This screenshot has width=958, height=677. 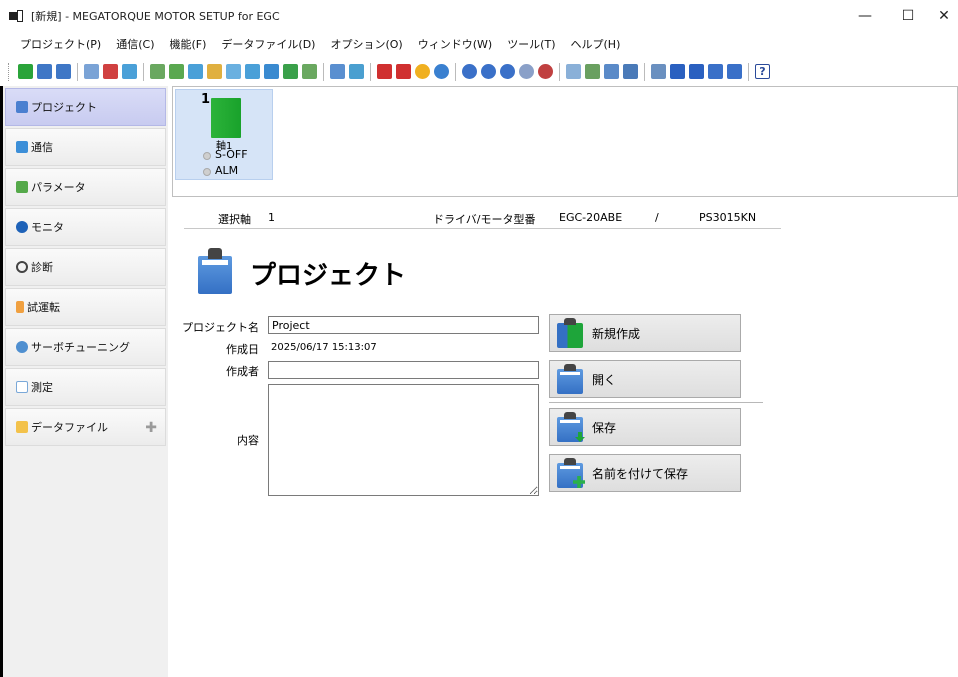 I want to click on created-date-value: 2025/06/17 15:13:07, so click(x=324, y=347).